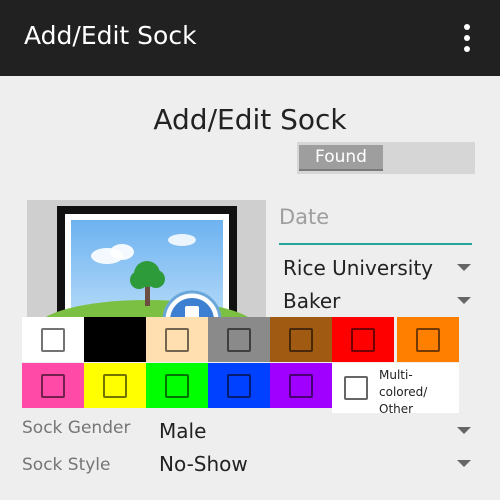 The height and width of the screenshot is (500, 500). What do you see at coordinates (53, 385) in the screenshot?
I see `color-swatch-pink` at bounding box center [53, 385].